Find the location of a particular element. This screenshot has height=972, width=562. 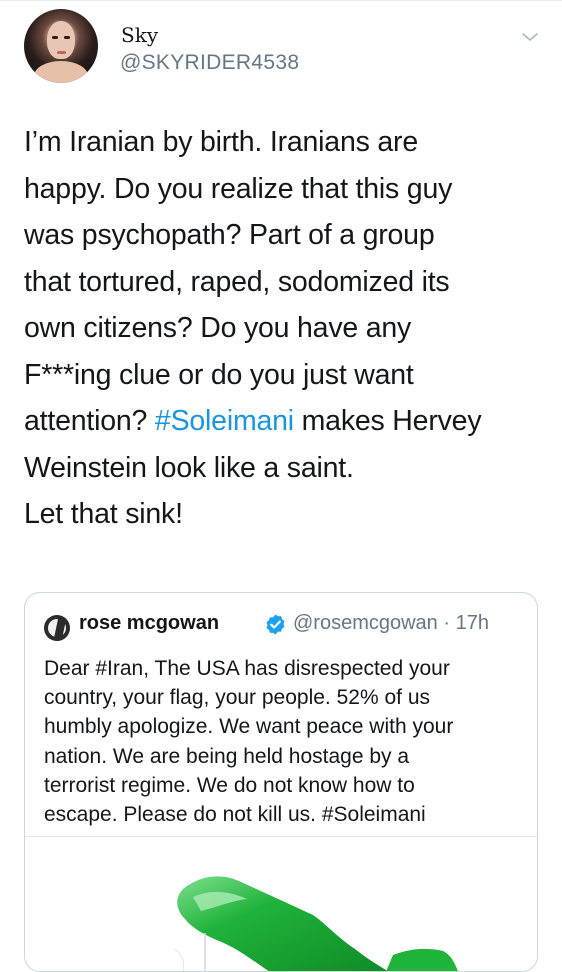

tweet-line-with-hashtag: attention? #Soleimani makes Hervey is located at coordinates (289, 421).